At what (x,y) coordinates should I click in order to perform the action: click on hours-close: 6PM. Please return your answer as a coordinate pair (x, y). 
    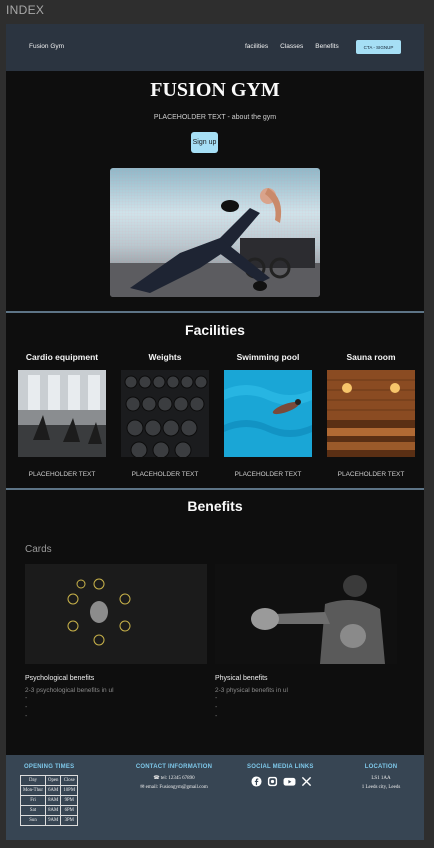
    Looking at the image, I should click on (69, 810).